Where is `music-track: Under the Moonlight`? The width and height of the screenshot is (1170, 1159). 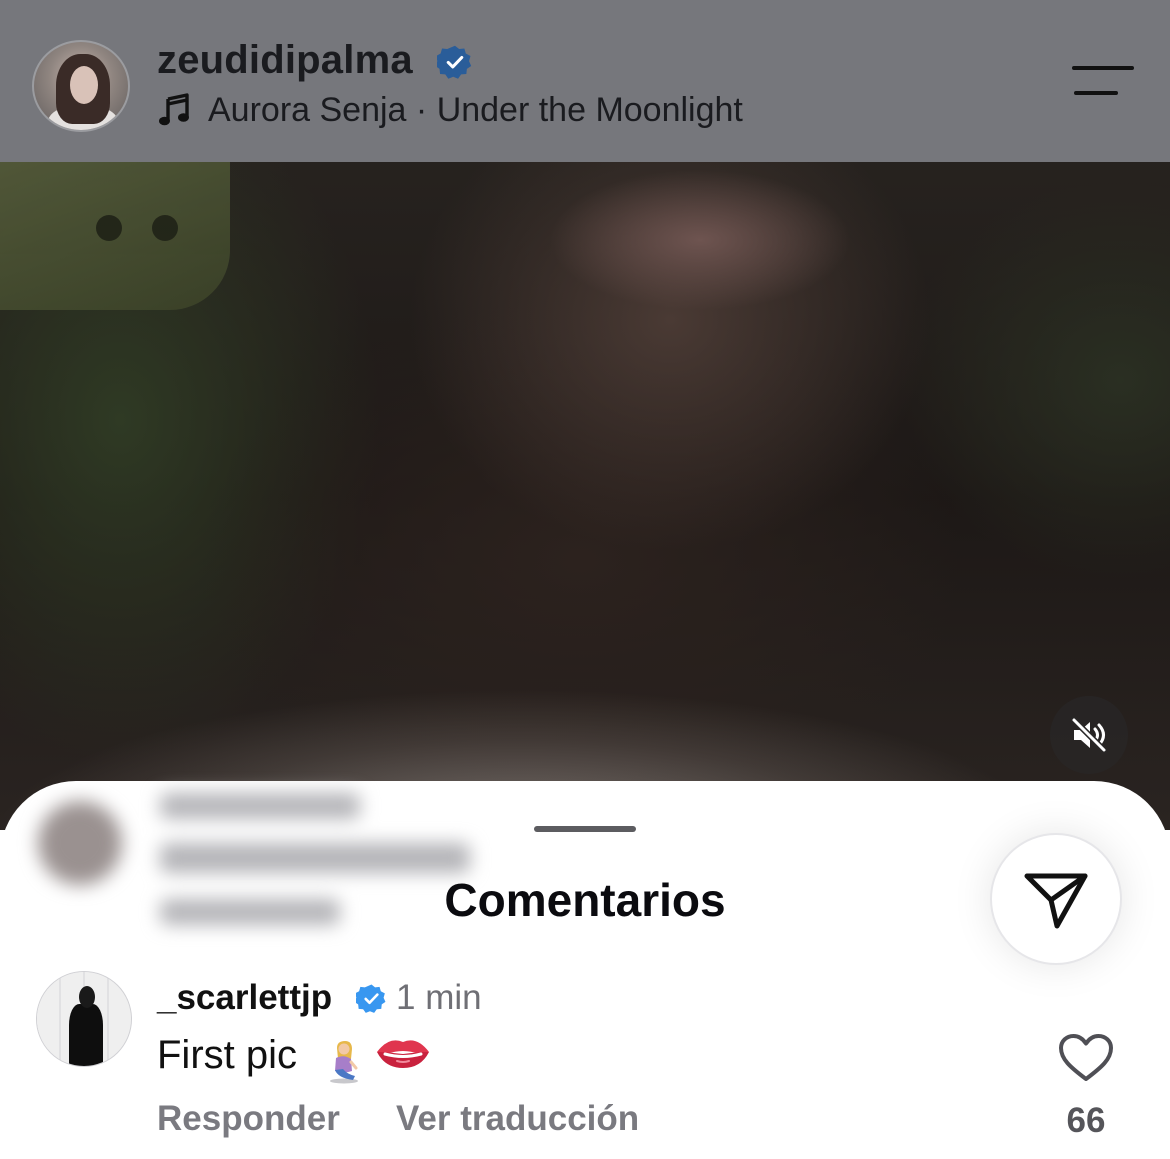 music-track: Under the Moonlight is located at coordinates (589, 109).